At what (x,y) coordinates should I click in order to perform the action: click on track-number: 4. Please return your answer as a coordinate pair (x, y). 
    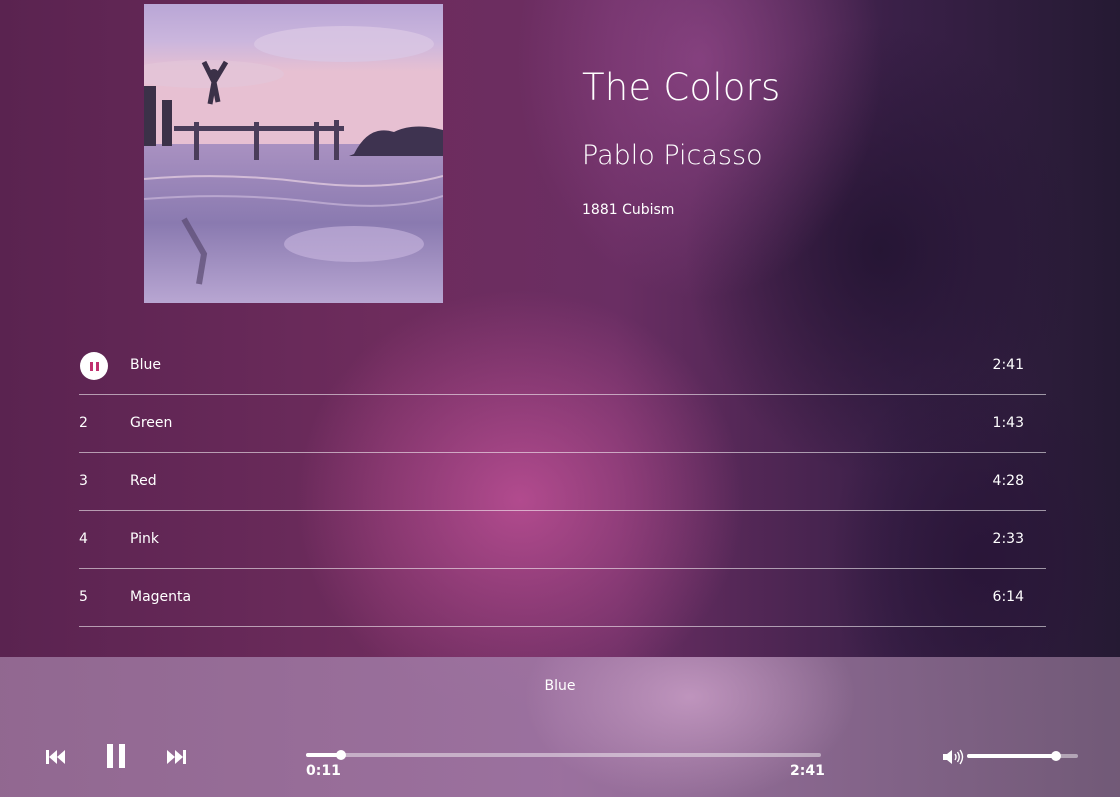
    Looking at the image, I should click on (83, 539).